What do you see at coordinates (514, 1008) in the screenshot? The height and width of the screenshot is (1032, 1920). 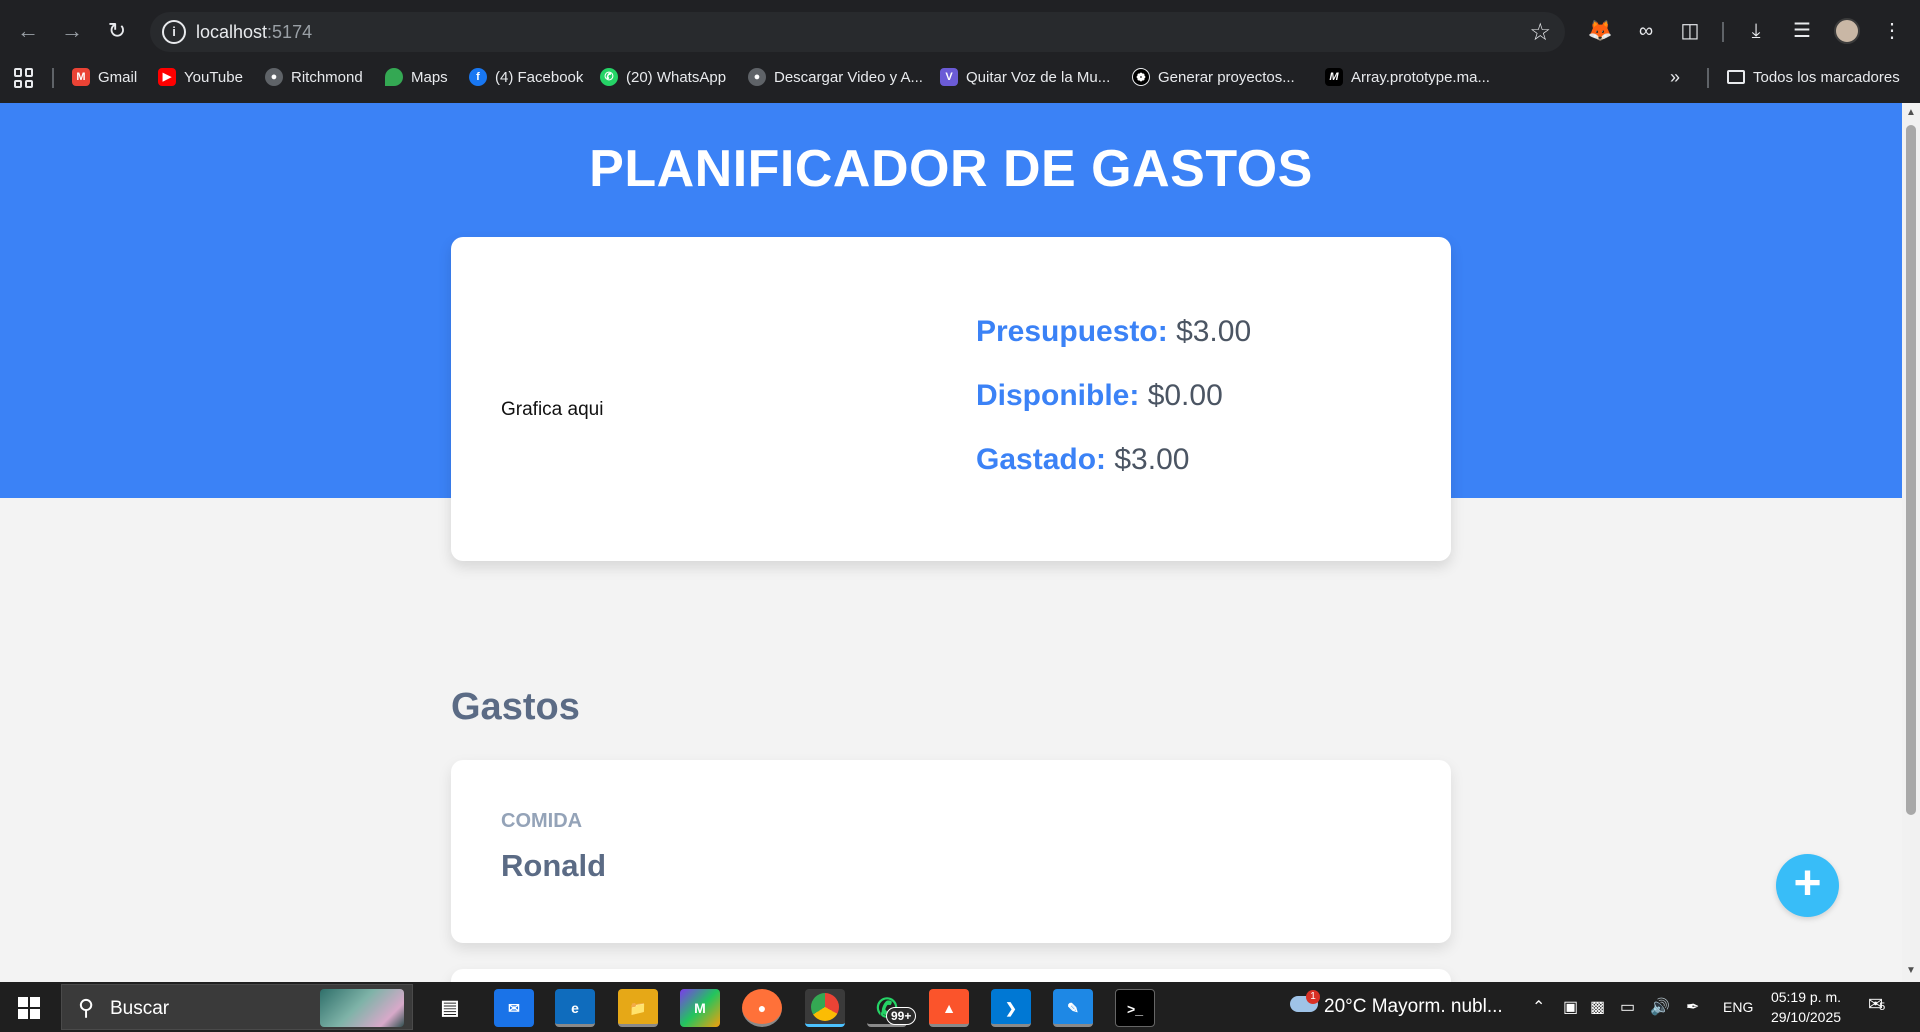 I see `mail-app-icon: ✉` at bounding box center [514, 1008].